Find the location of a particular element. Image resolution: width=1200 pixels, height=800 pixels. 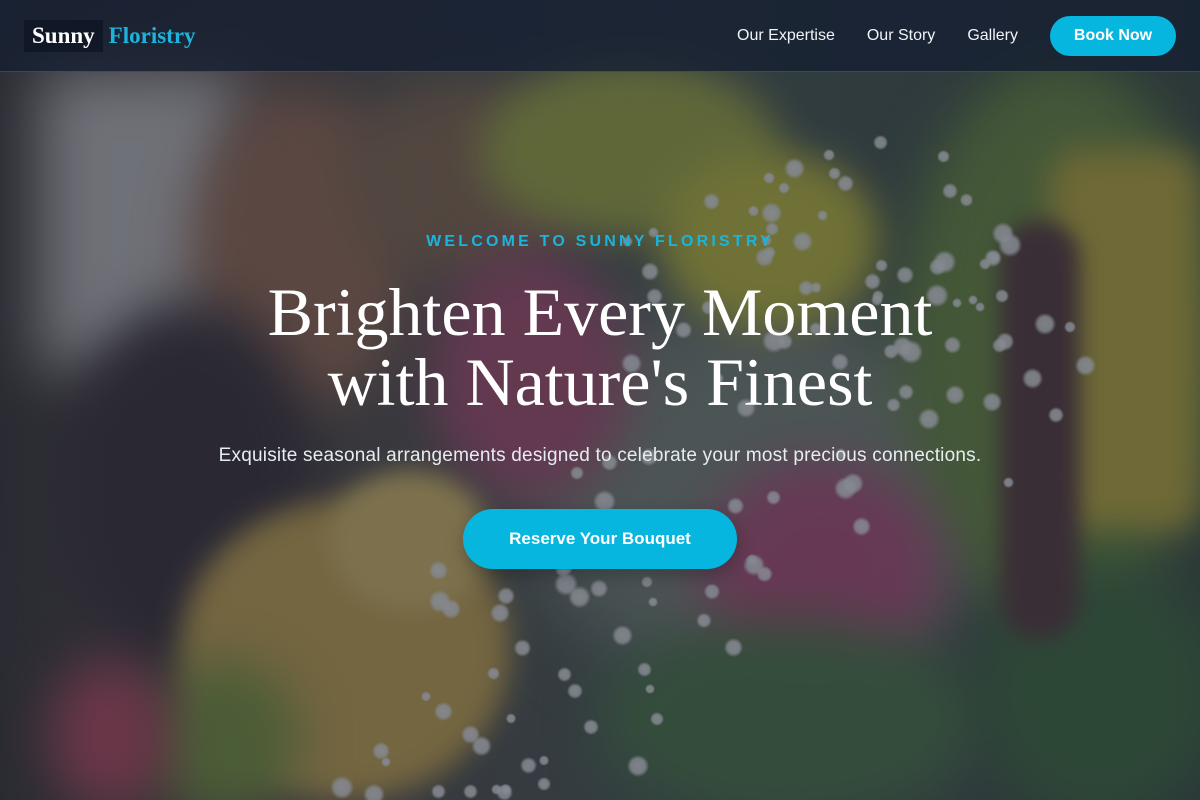

nav-link-gallery: Gallery is located at coordinates (992, 36).